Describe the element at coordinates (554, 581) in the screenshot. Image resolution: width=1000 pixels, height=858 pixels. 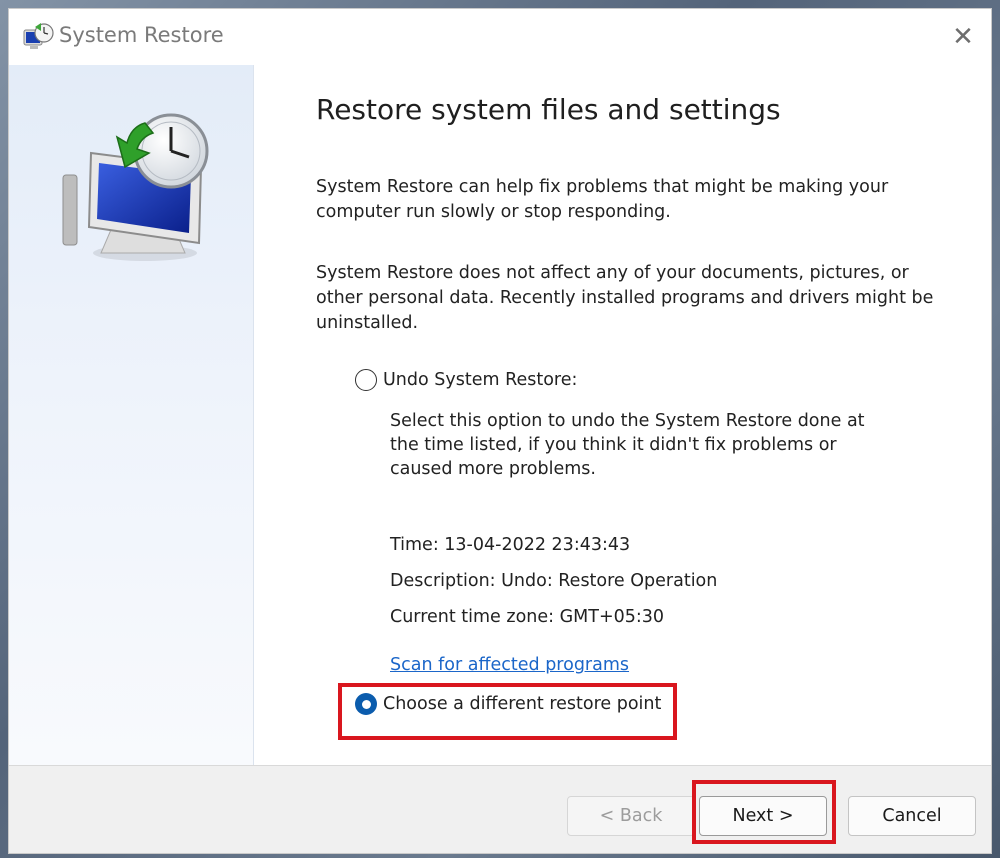
I see `restore-description: Description: Undo: Restore Operation` at that location.